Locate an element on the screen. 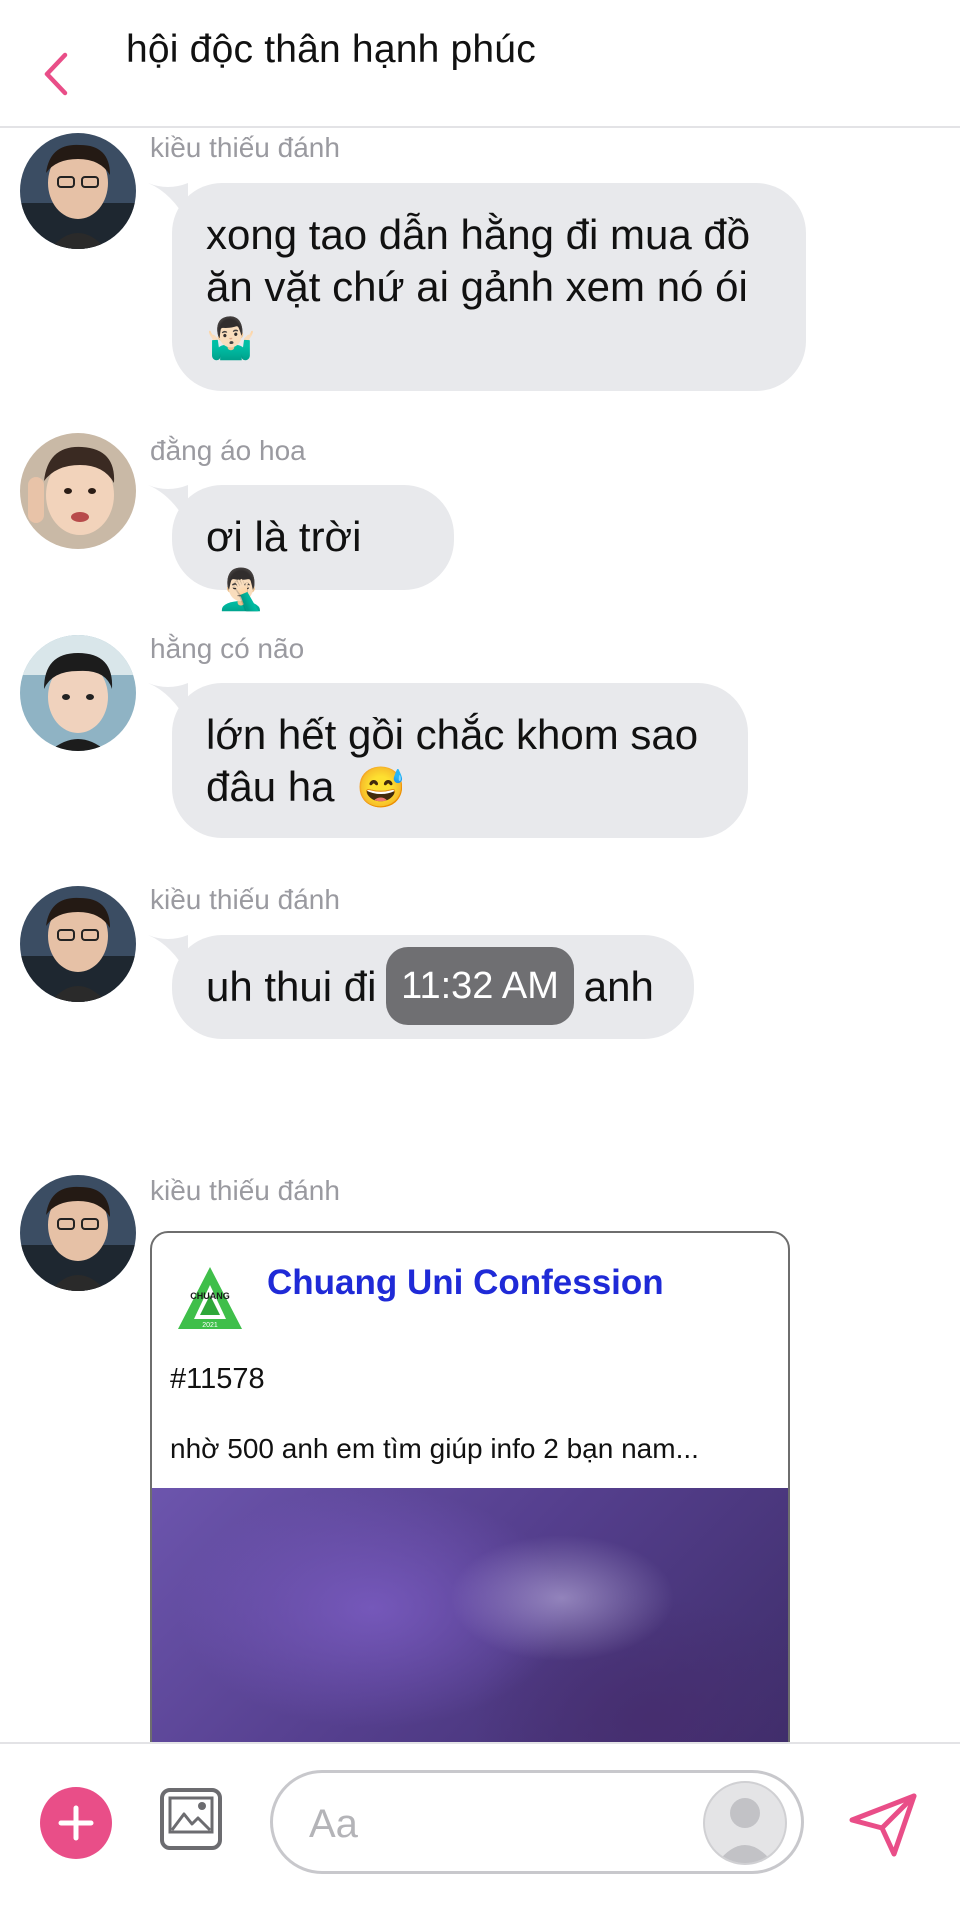 This screenshot has height=1920, width=960. message-emoji: 🤷🏻‍♂️ is located at coordinates (231, 339).